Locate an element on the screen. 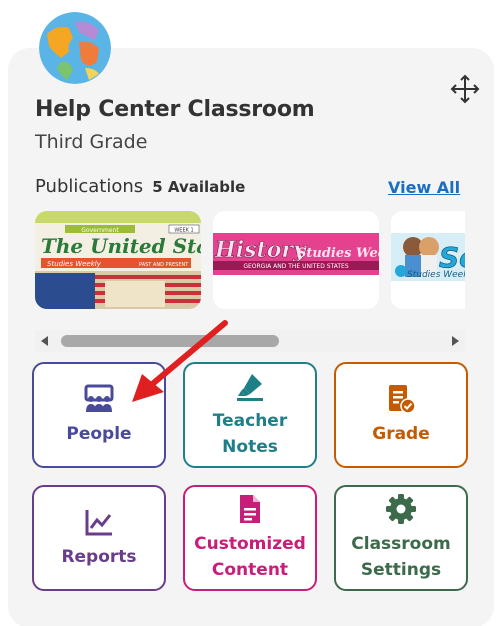 Image resolution: width=504 pixels, height=626 pixels. publications-header: Publications 5 Available is located at coordinates (140, 186).